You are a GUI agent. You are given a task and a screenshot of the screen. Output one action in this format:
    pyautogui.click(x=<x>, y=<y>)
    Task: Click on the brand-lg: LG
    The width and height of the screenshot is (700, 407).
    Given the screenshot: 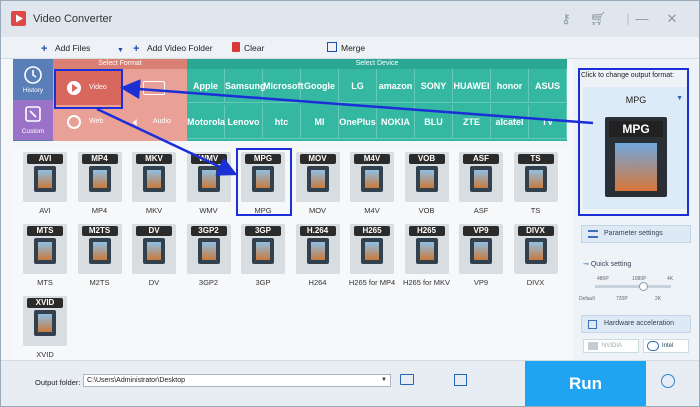 What is the action you would take?
    pyautogui.click(x=358, y=86)
    